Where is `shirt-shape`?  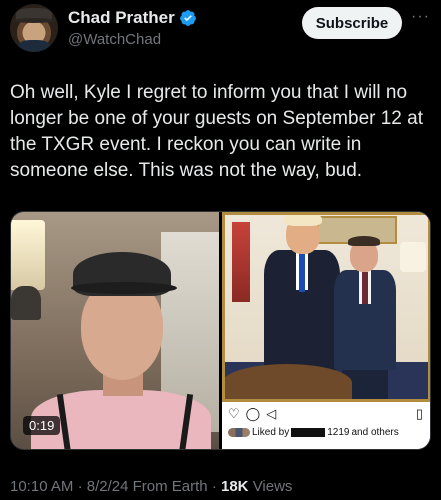
shirt-shape is located at coordinates (34, 46).